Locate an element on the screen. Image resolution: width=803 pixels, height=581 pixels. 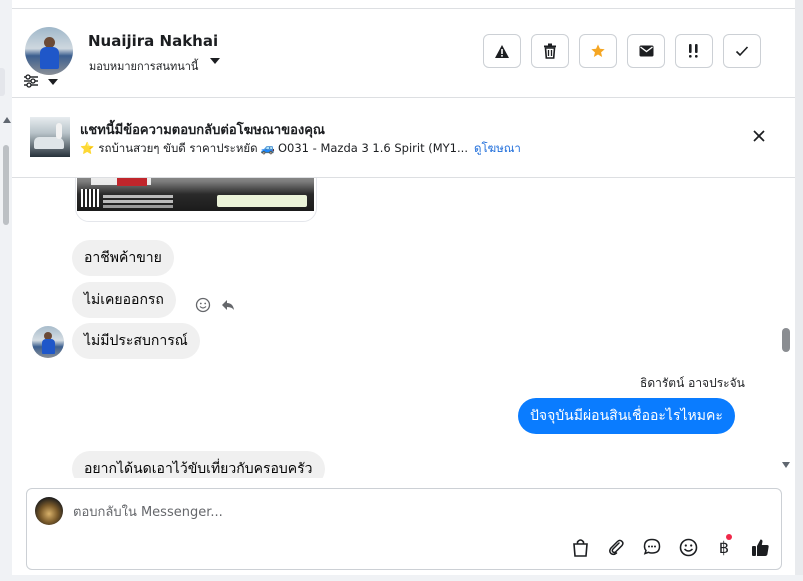
right-panel-strip is located at coordinates (799, 290).